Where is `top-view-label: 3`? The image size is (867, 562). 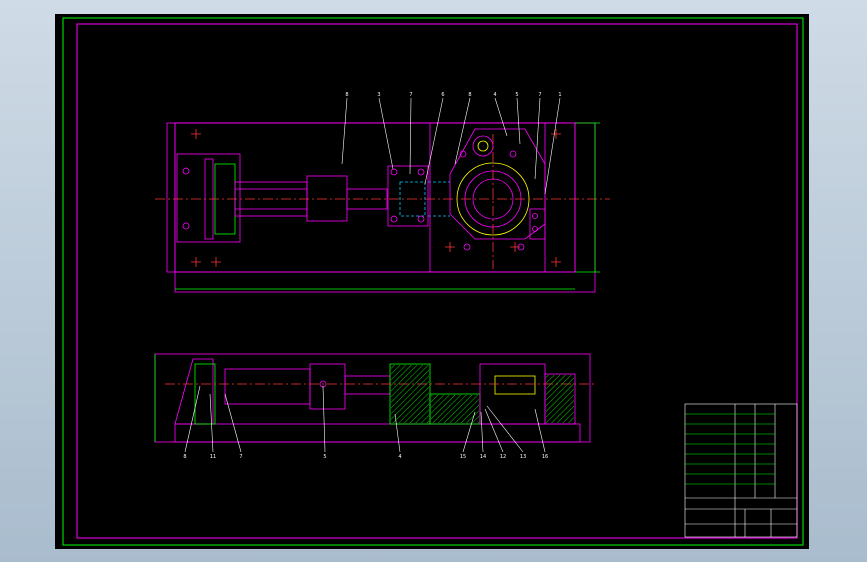 top-view-label: 3 is located at coordinates (378, 95).